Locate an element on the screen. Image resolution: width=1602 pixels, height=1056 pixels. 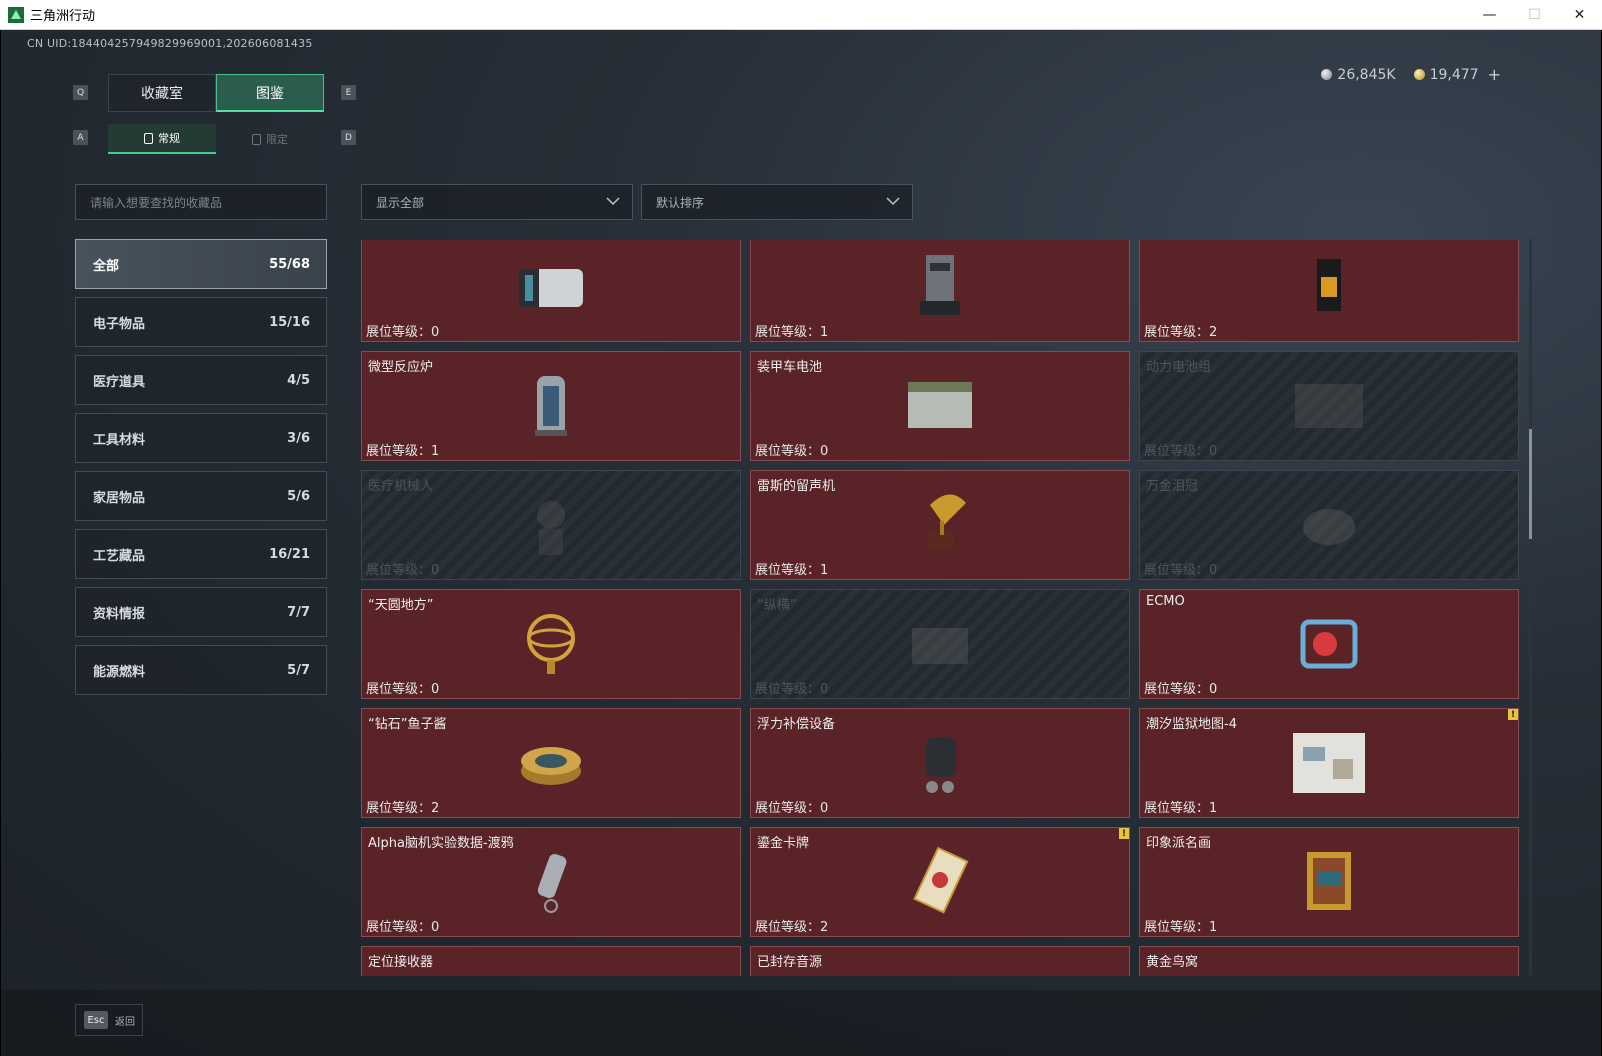
minimize-button: — is located at coordinates (1489, 15).